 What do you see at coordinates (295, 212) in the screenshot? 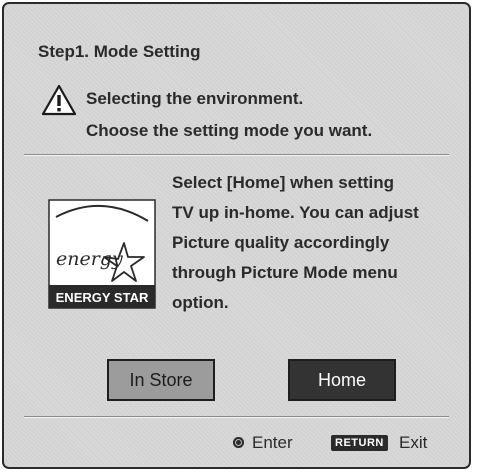
I see `description-line-2: TV up in-home. You can adjust` at bounding box center [295, 212].